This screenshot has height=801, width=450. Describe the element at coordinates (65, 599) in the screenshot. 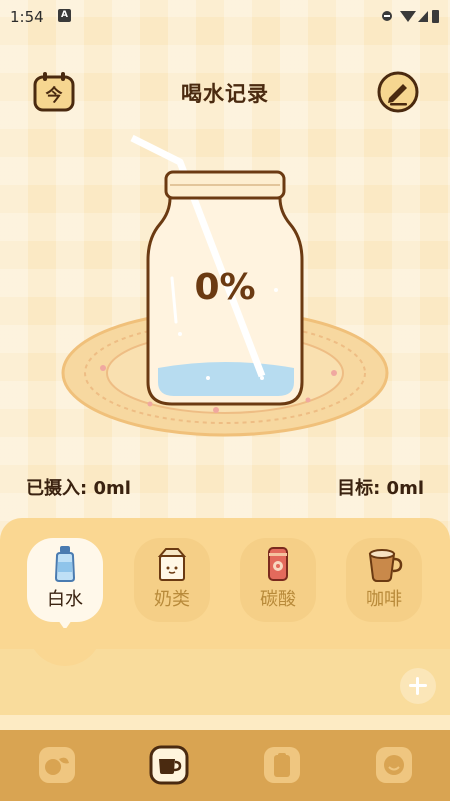

I see `drink-label: 白水` at that location.